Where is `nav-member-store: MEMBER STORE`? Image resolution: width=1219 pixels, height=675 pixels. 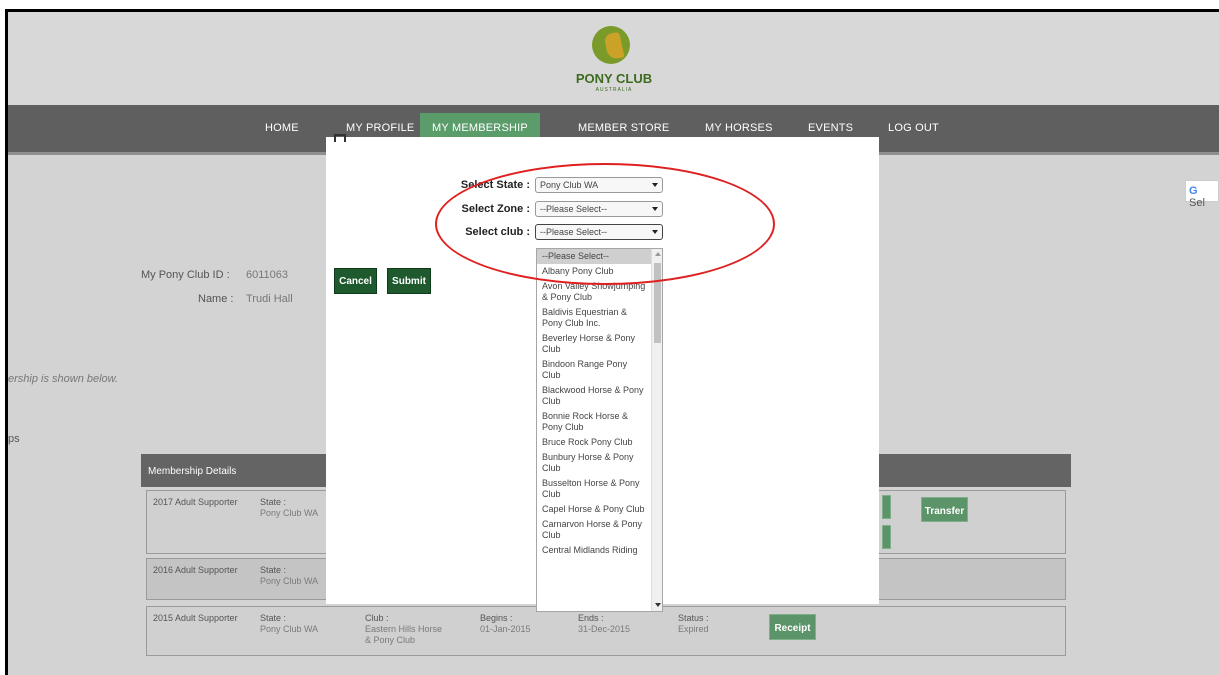 nav-member-store: MEMBER STORE is located at coordinates (623, 128).